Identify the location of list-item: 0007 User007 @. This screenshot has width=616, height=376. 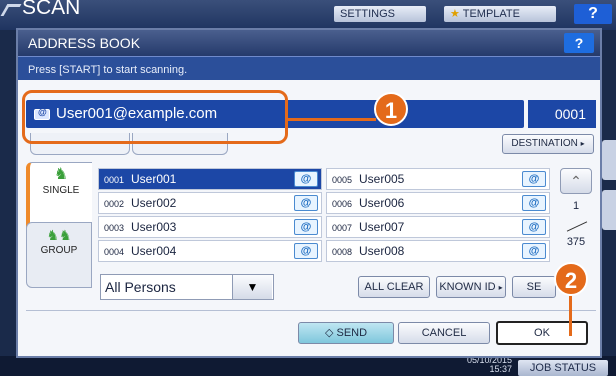
(438, 227).